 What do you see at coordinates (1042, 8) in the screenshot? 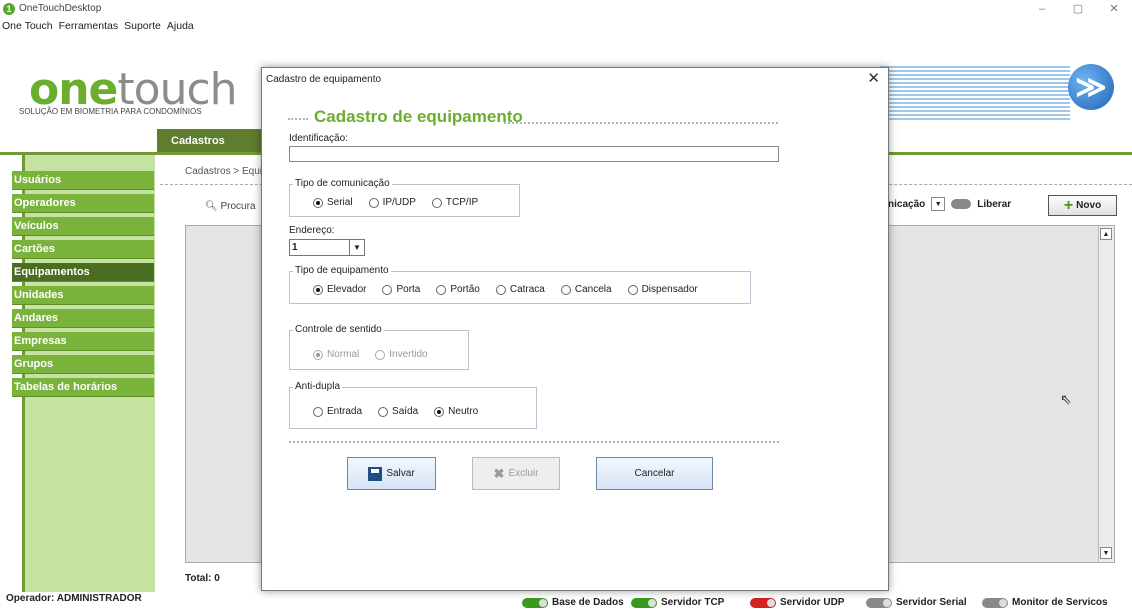
I see `minimize-button: –` at bounding box center [1042, 8].